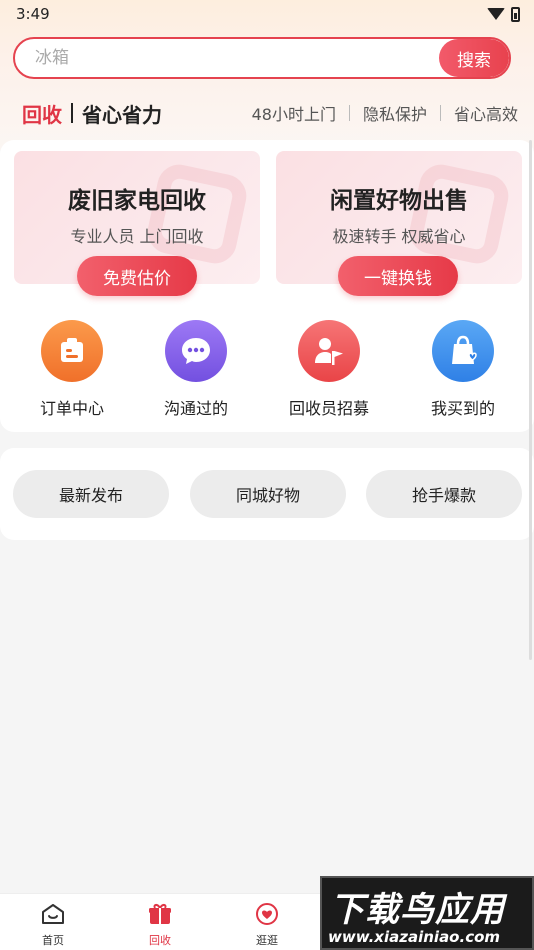  What do you see at coordinates (414, 937) in the screenshot?
I see `watermark-url: www.xiazainiao.com` at bounding box center [414, 937].